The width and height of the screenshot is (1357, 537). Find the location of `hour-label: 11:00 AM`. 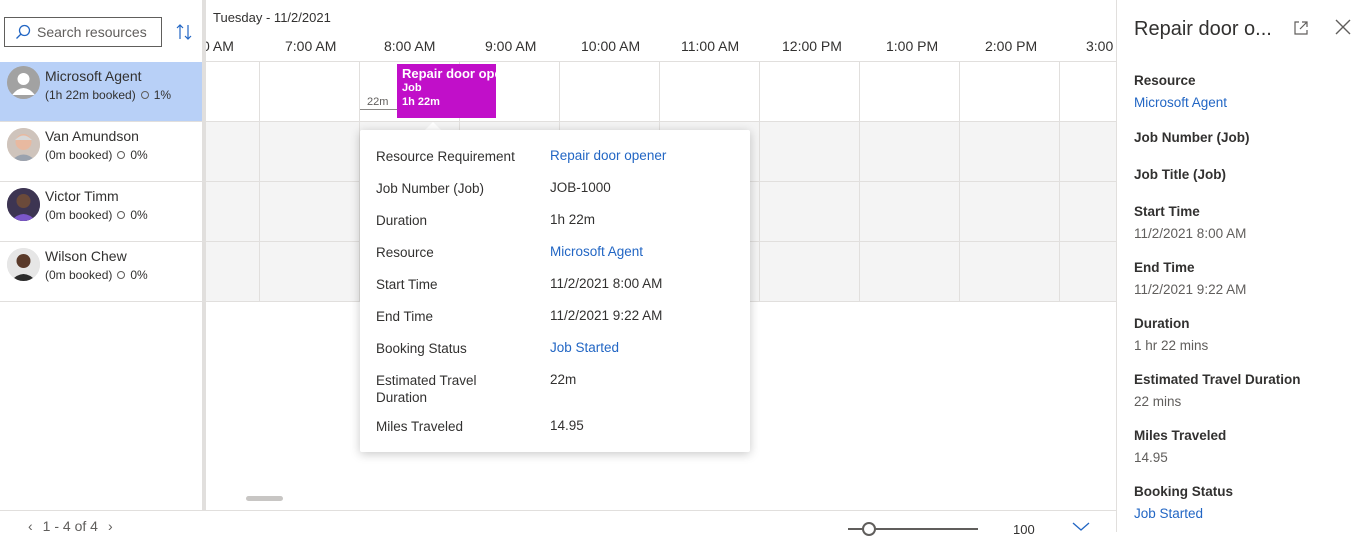

hour-label: 11:00 AM is located at coordinates (710, 46).